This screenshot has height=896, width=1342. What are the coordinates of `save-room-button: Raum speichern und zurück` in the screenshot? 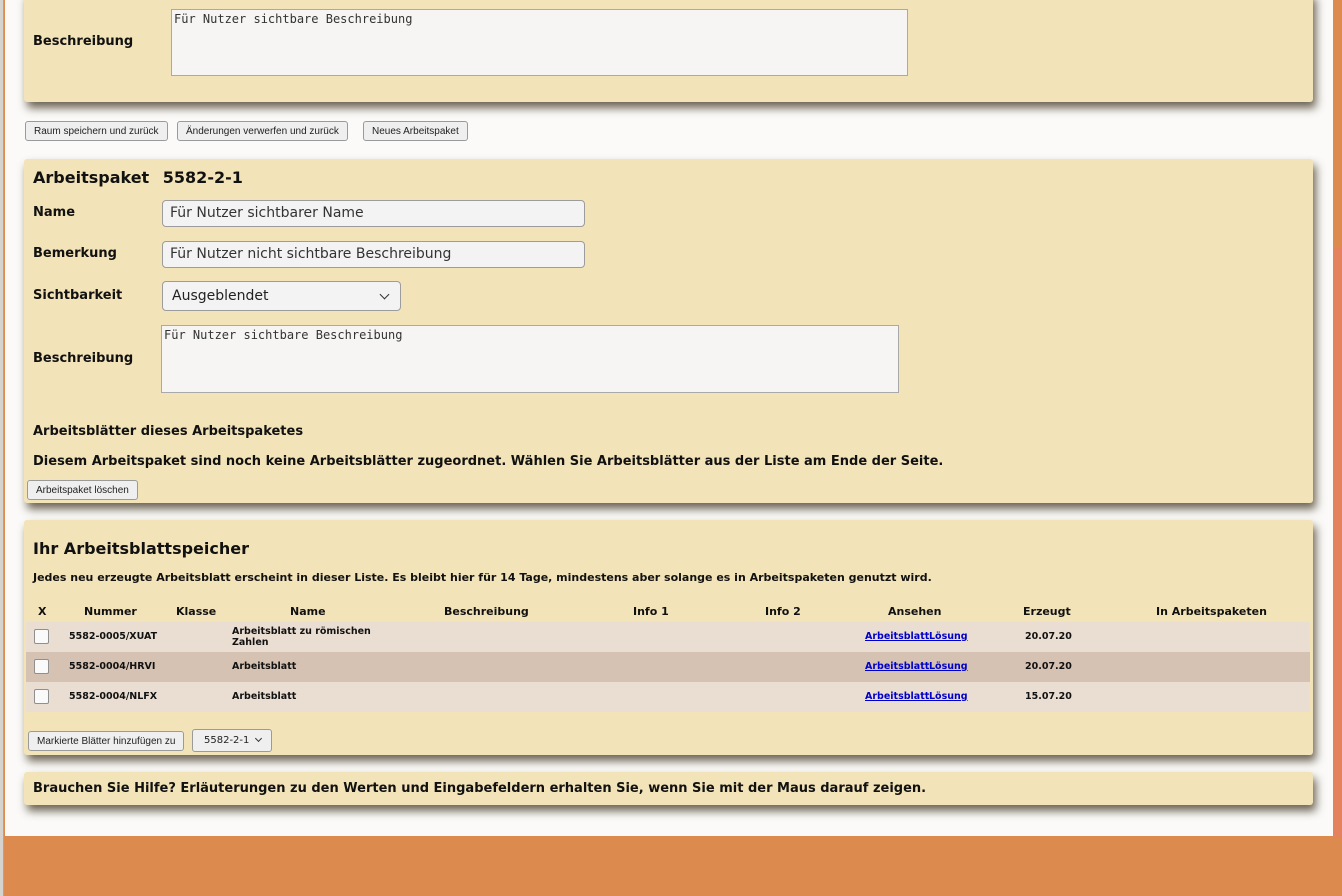 It's located at (96, 131).